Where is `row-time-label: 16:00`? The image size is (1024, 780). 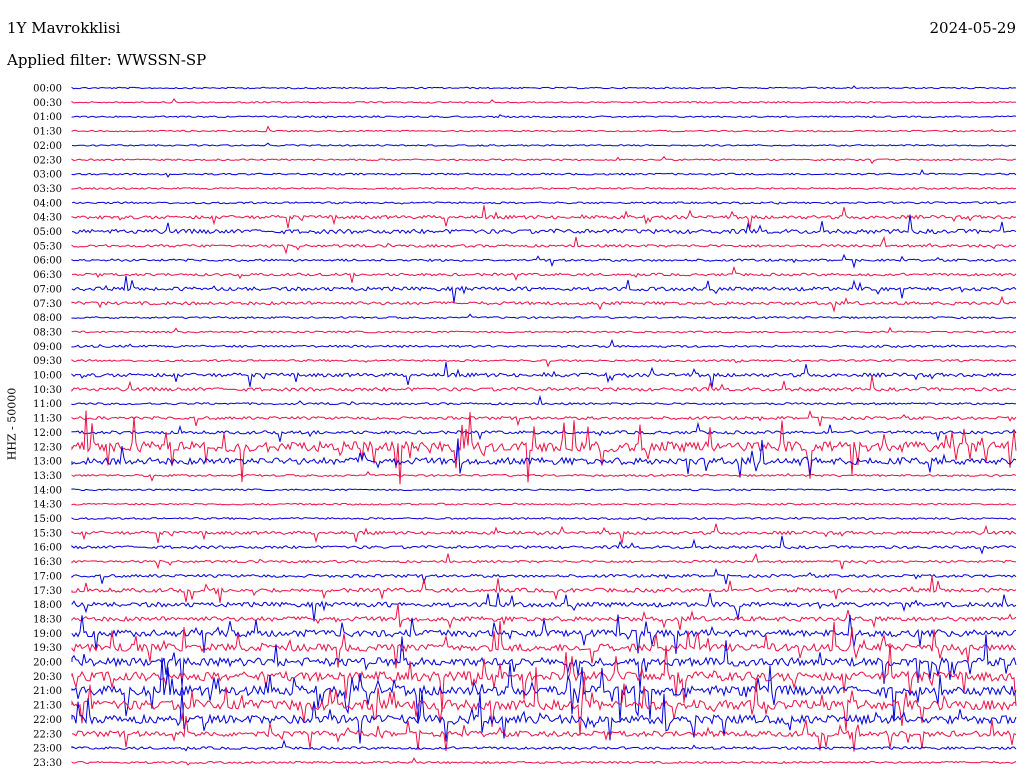 row-time-label: 16:00 is located at coordinates (47, 548).